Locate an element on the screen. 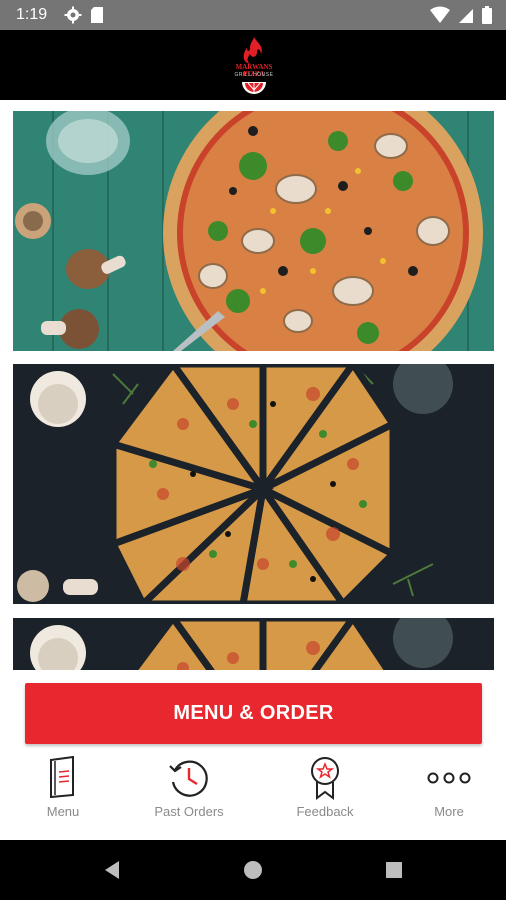 Image resolution: width=506 pixels, height=900 pixels. status-bar: 1:19 is located at coordinates (253, 15).